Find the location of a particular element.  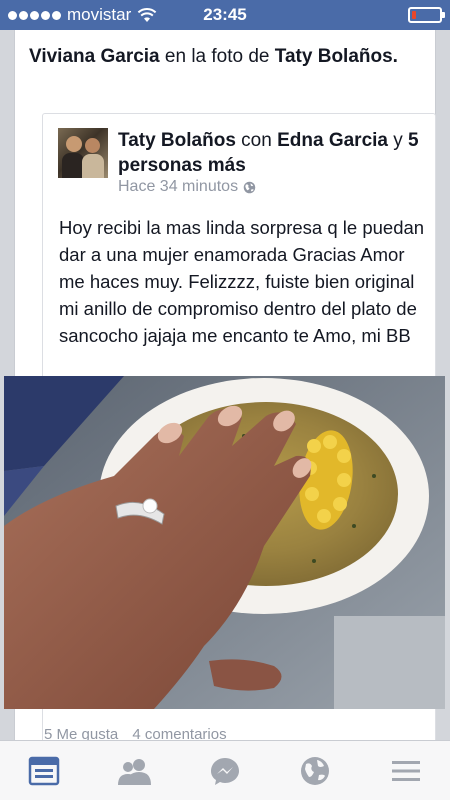

globe-icon is located at coordinates (249, 187).